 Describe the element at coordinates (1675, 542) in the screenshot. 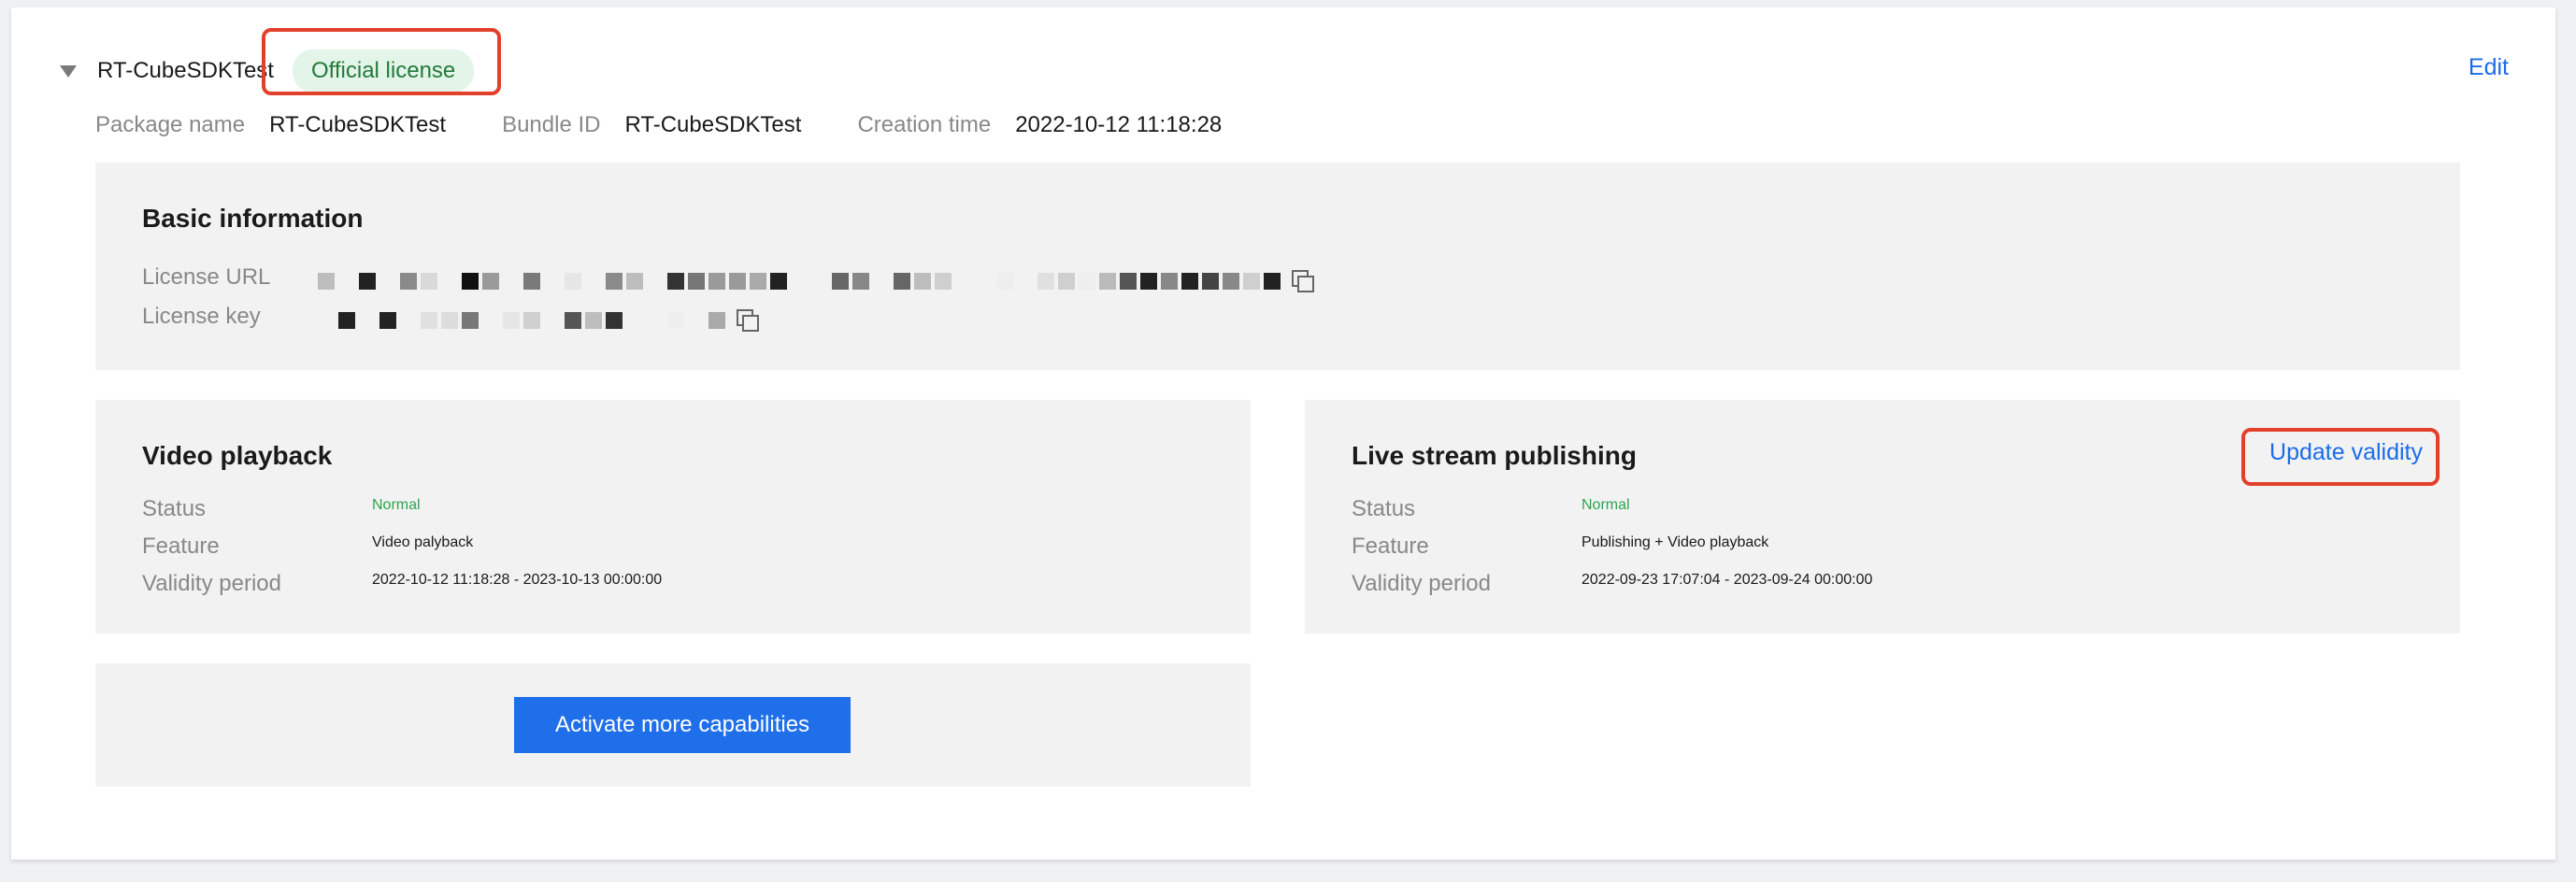

I see `live-feature-value: Publishing + Video playback` at that location.